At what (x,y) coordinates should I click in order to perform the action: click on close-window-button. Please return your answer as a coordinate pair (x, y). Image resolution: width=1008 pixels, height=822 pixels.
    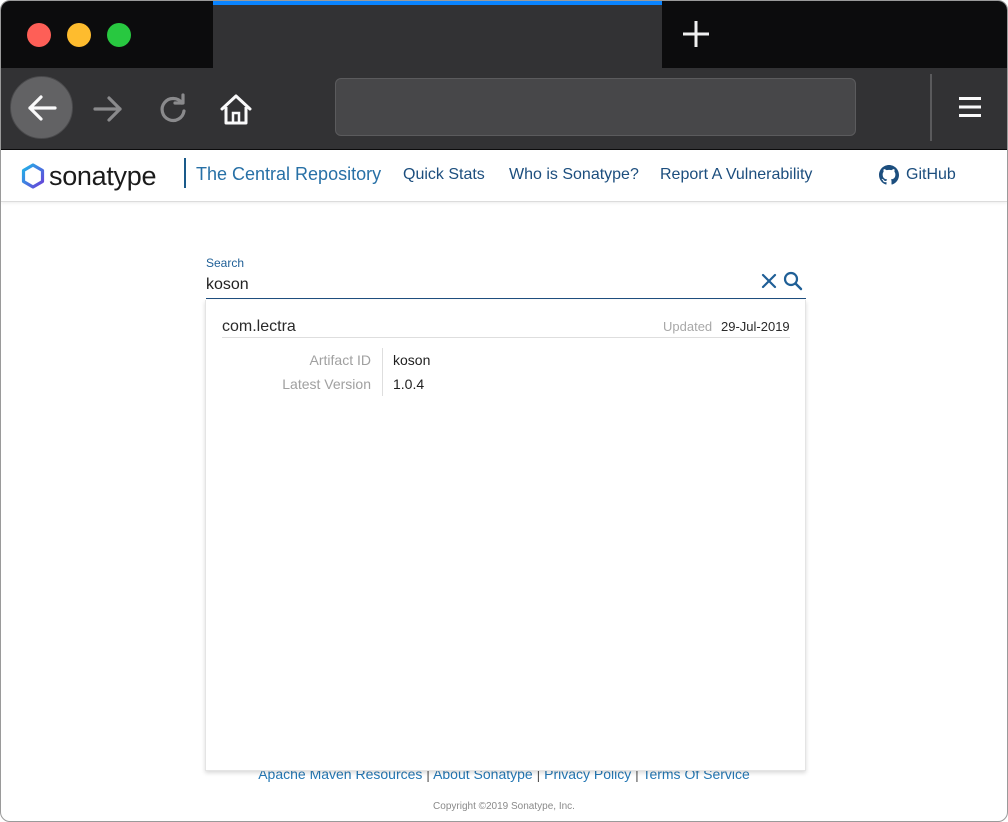
    Looking at the image, I should click on (39, 35).